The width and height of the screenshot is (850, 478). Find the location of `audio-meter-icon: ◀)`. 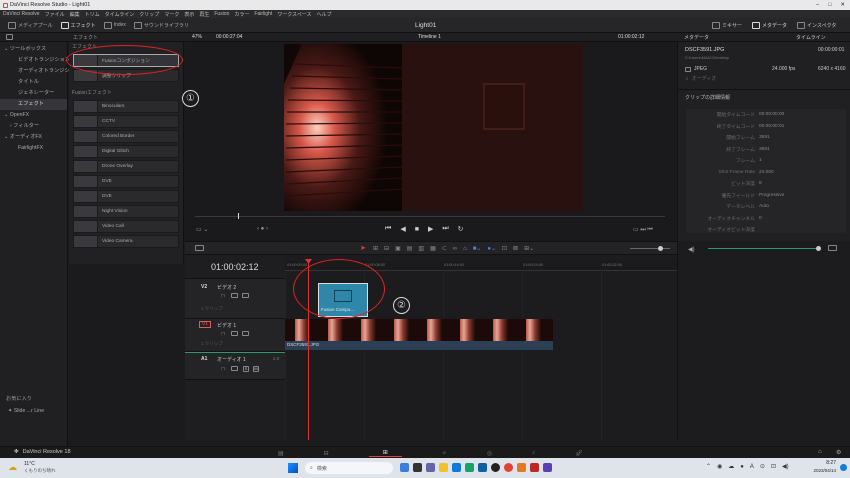

audio-meter-icon: ◀) is located at coordinates (691, 249).